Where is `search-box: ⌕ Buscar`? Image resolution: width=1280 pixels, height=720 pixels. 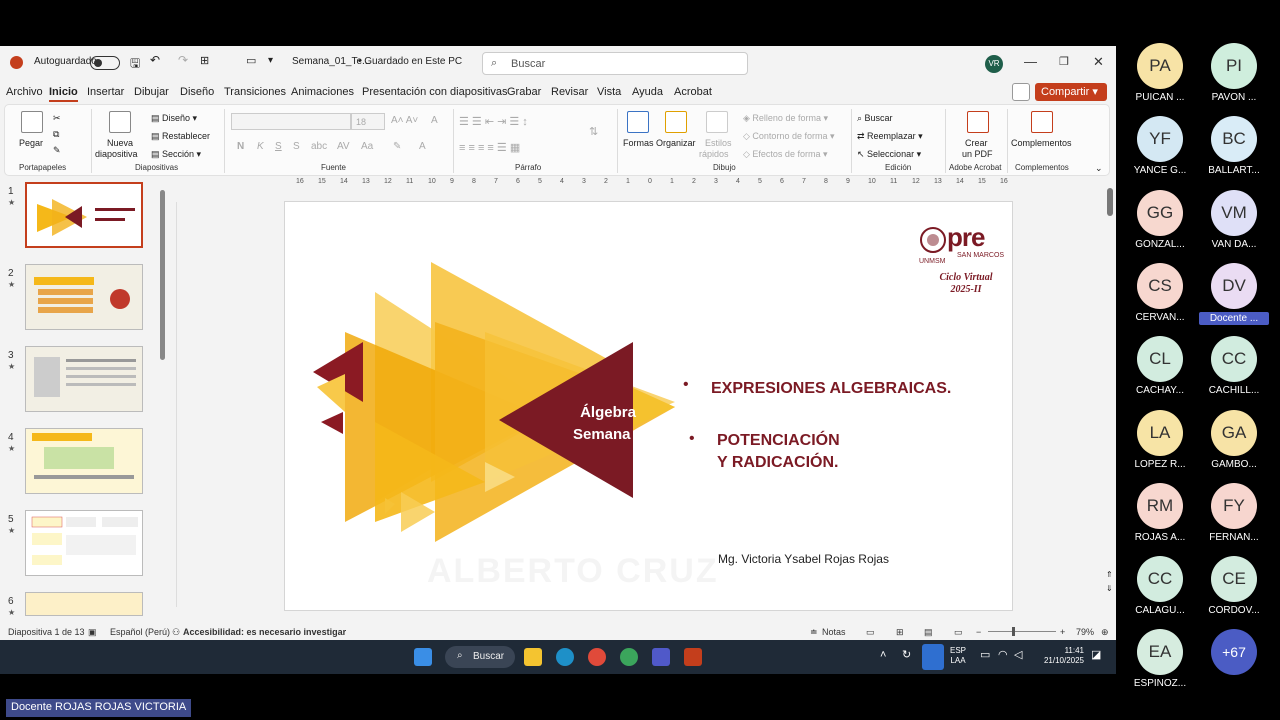 search-box: ⌕ Buscar is located at coordinates (615, 63).